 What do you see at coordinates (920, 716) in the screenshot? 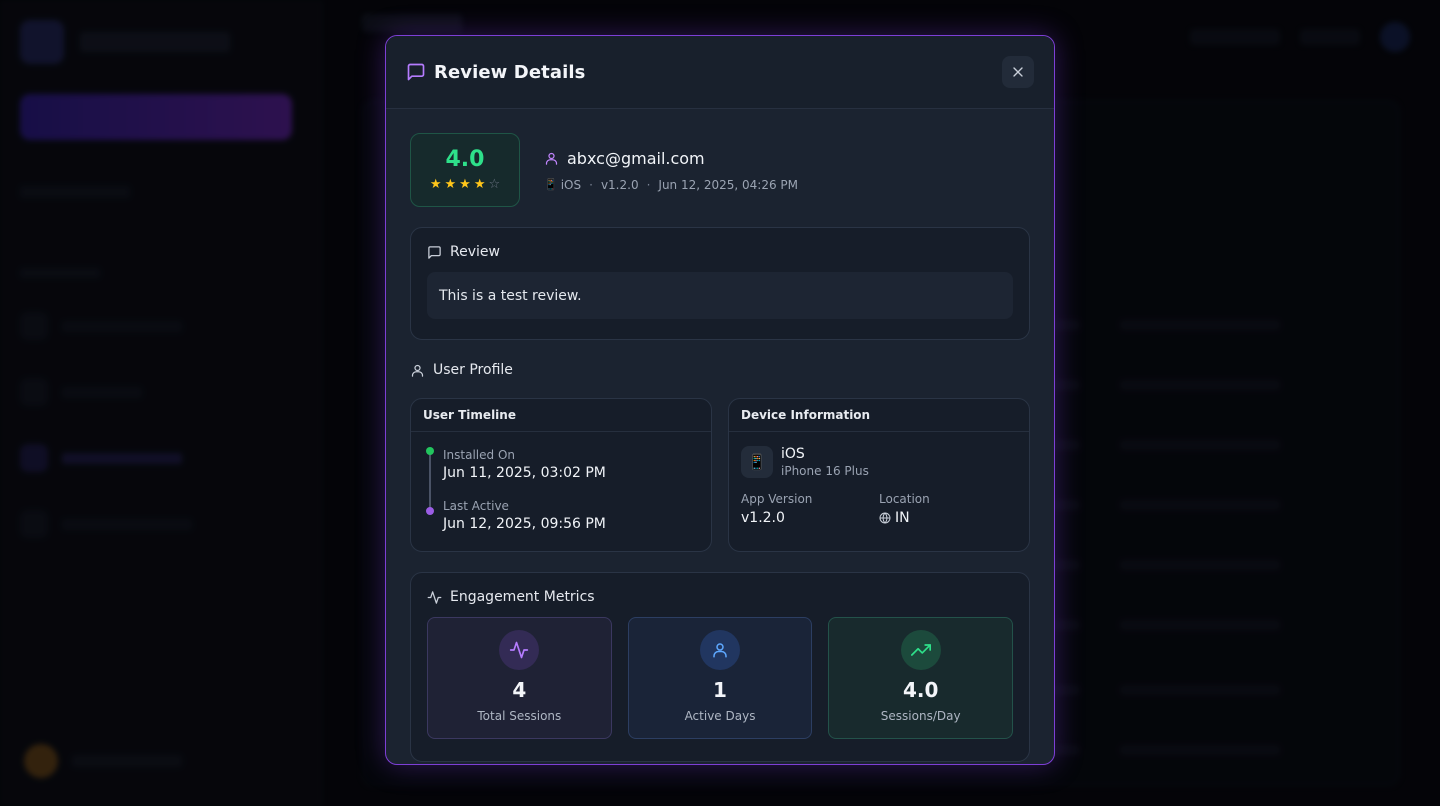
I see `metric-label: Sessions/Day` at bounding box center [920, 716].